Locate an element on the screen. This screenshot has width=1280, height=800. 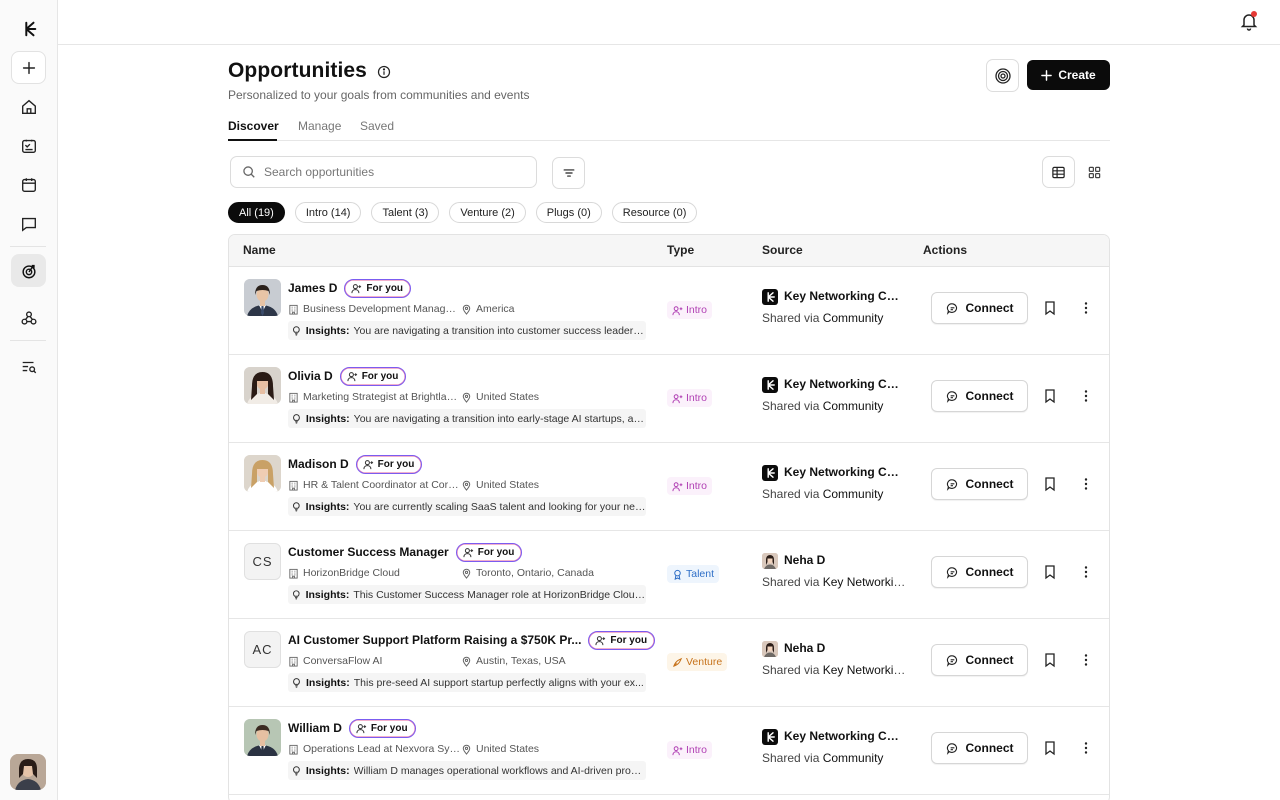
tasks-icon is located at coordinates (28, 145).